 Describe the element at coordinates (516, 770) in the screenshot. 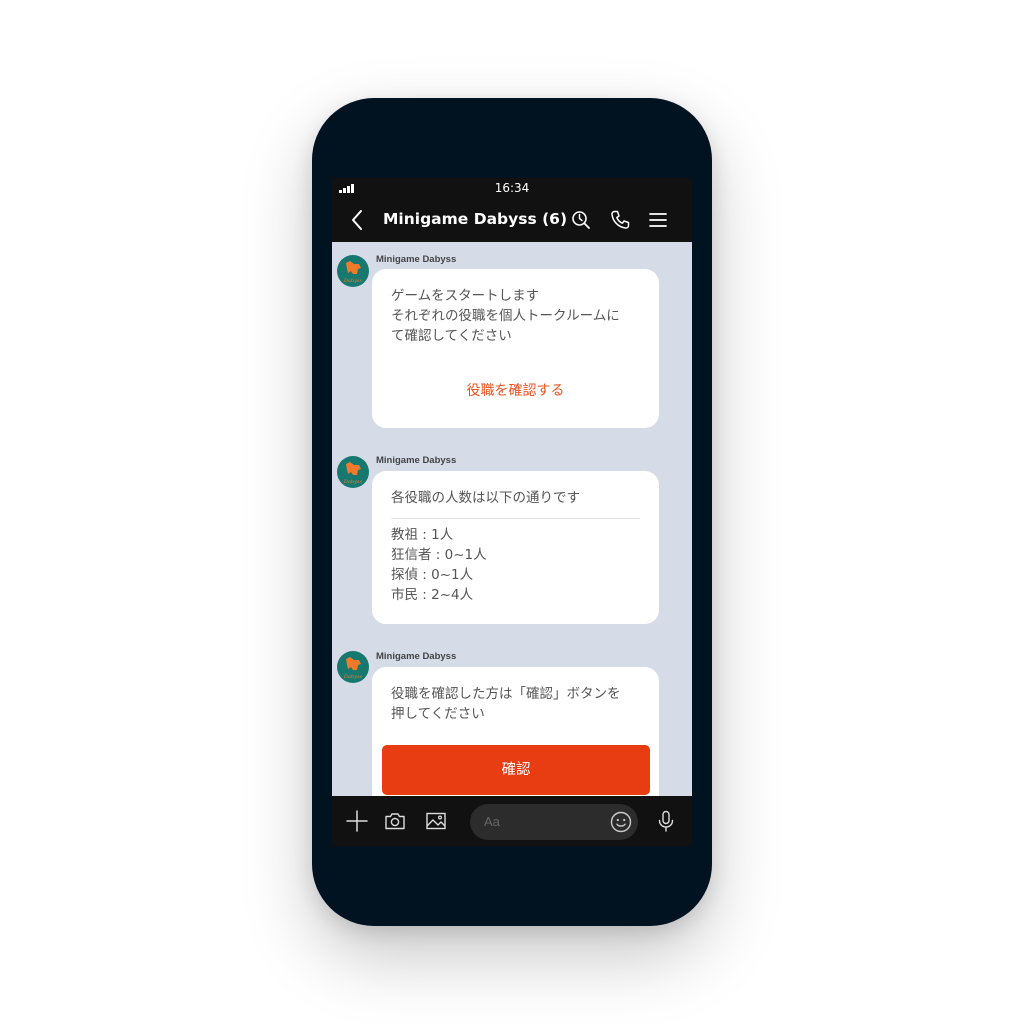

I see `confirm-button: 確認` at that location.